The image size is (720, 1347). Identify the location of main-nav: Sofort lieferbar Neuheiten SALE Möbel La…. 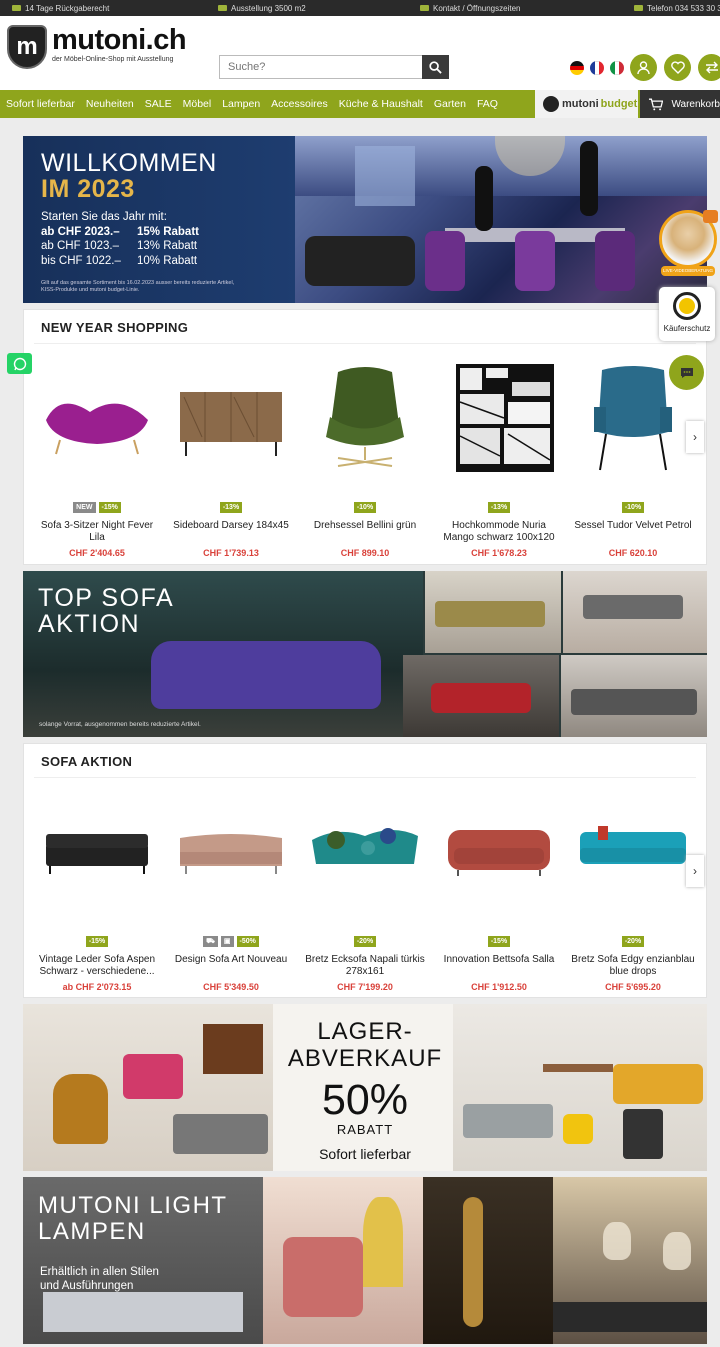
(360, 104).